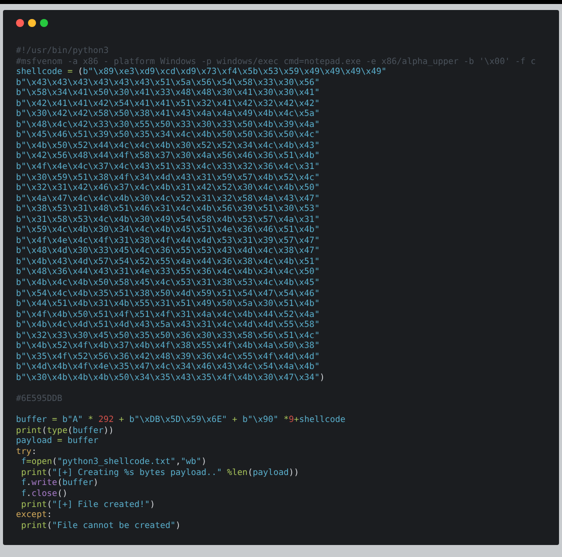 The image size is (562, 557). What do you see at coordinates (39, 399) in the screenshot?
I see `code-line: #6E595DDB` at bounding box center [39, 399].